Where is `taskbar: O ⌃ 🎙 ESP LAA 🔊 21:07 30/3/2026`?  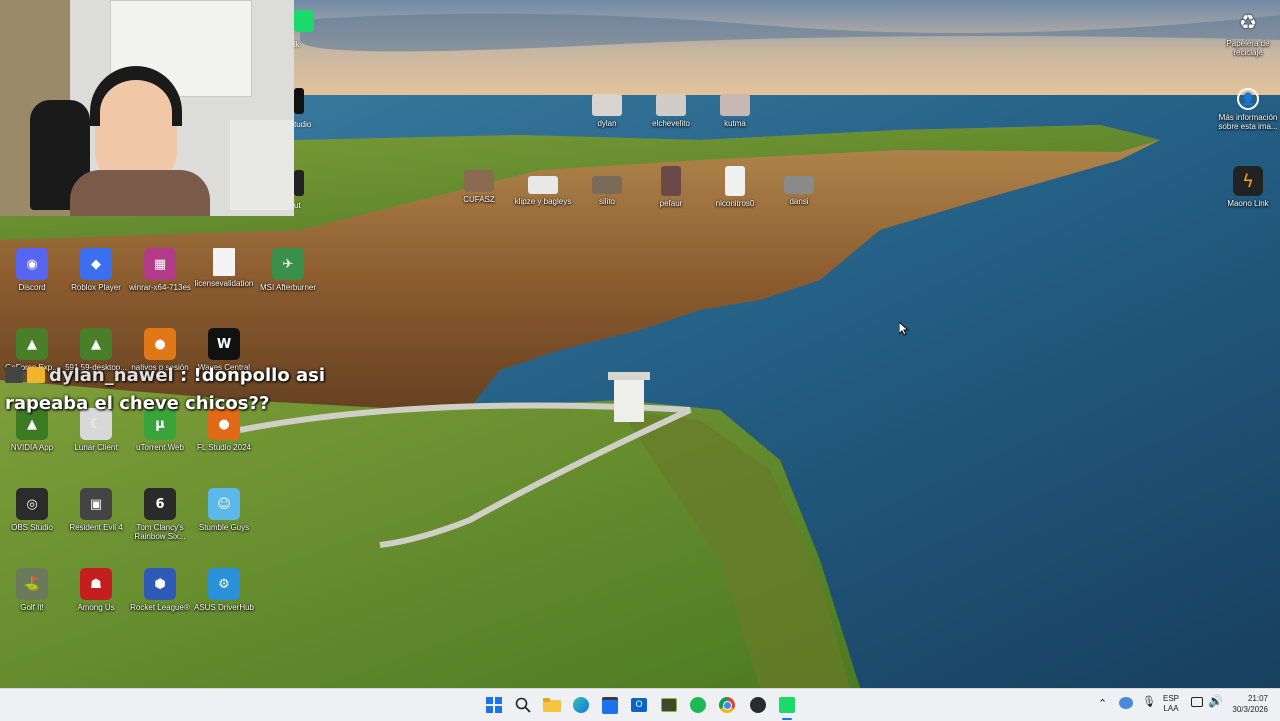
taskbar: O ⌃ 🎙 ESP LAA 🔊 21:07 30/3/2026 is located at coordinates (640, 704).